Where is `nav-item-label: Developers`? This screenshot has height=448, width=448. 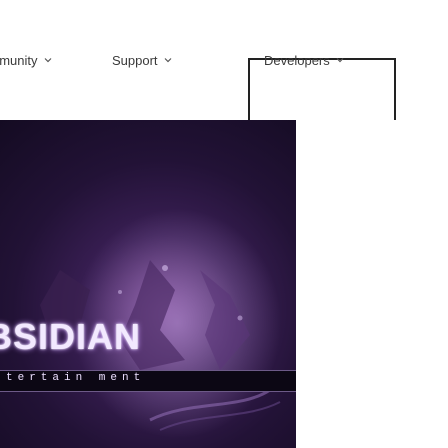
nav-item-label: Developers is located at coordinates (297, 60).